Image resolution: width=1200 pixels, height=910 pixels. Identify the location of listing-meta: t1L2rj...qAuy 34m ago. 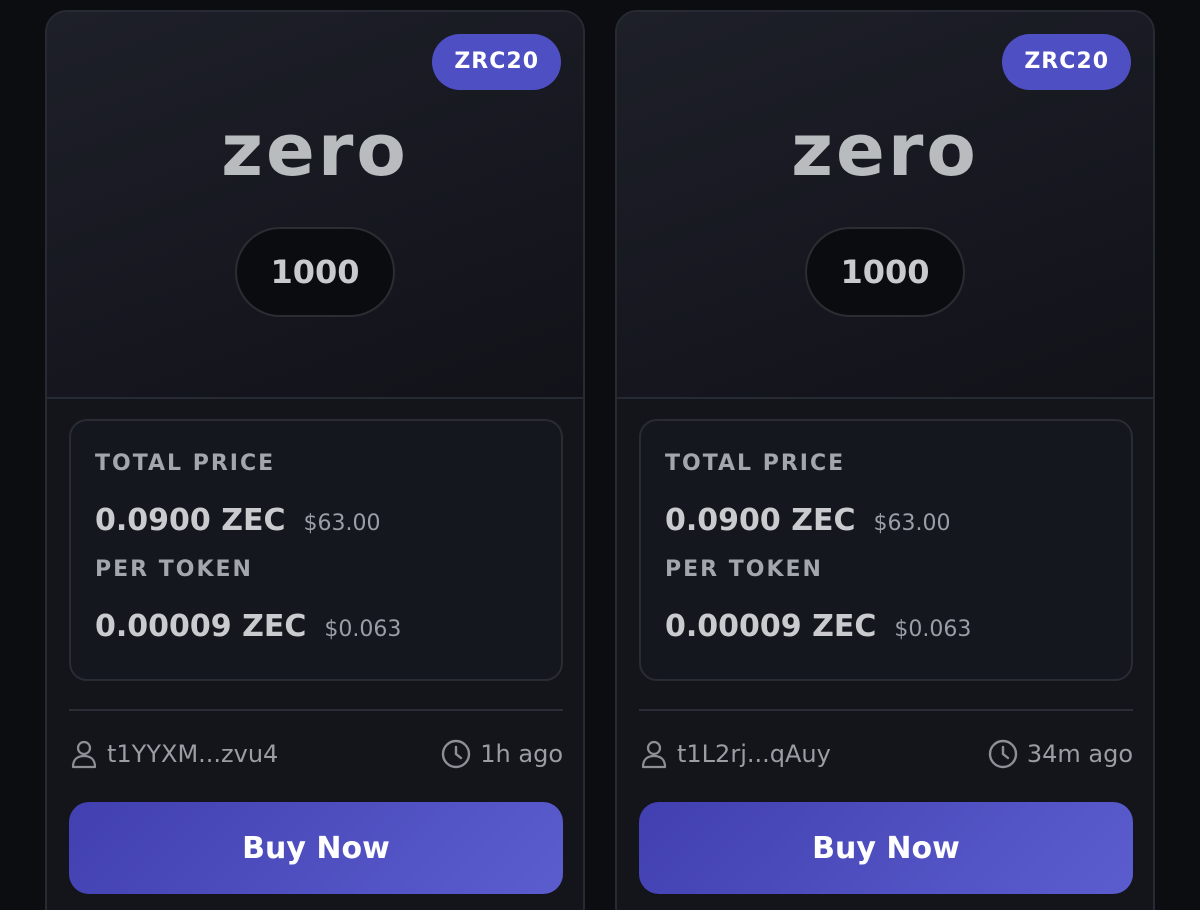
(886, 754).